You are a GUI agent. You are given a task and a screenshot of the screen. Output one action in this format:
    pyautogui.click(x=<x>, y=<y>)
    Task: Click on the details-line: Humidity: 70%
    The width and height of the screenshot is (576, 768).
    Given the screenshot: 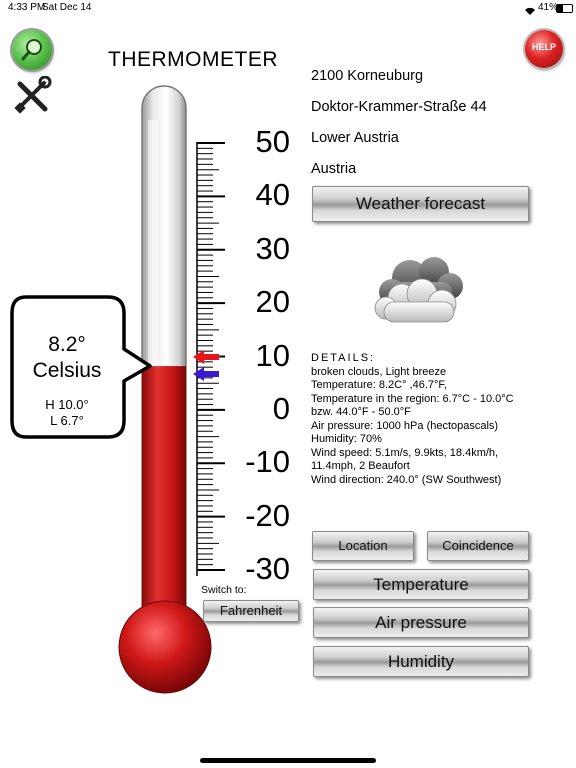 What is the action you would take?
    pyautogui.click(x=346, y=439)
    